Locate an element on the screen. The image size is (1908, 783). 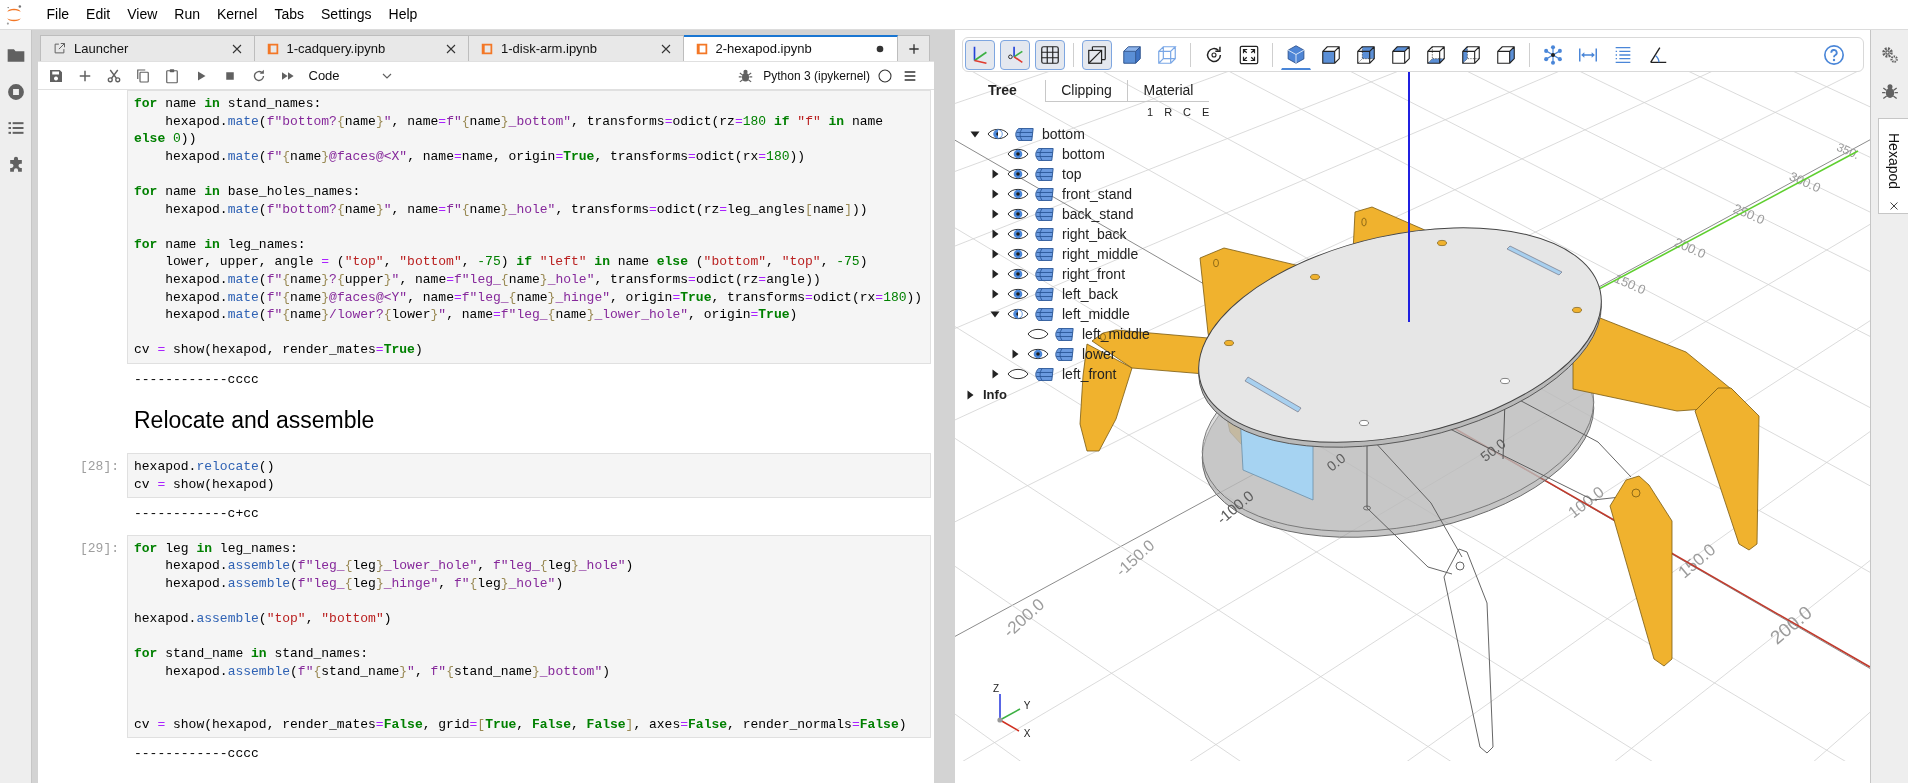
tree-node-label: left_back is located at coordinates (1090, 294).